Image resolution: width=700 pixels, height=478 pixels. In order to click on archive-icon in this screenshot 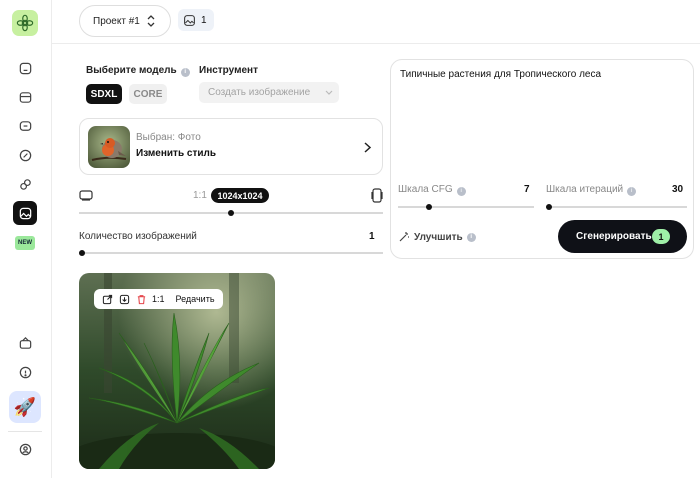, I will do `click(25, 97)`.